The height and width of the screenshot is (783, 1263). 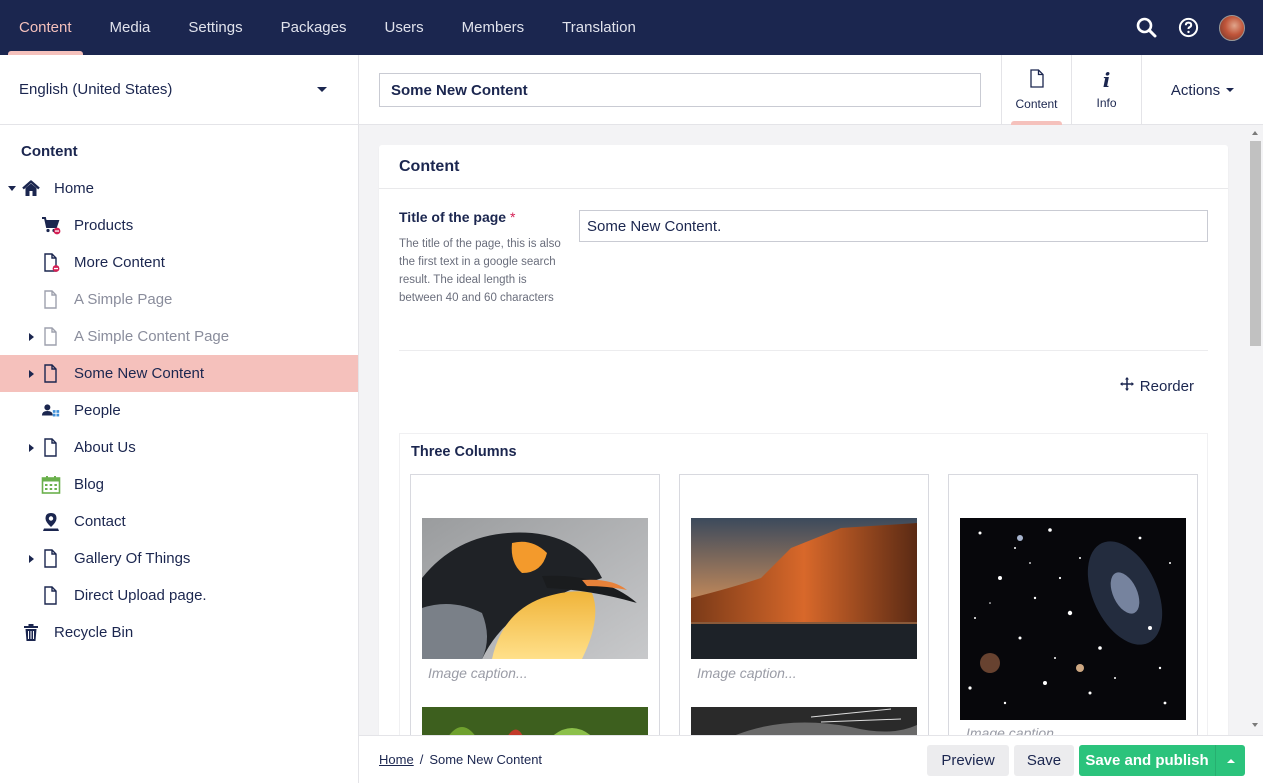 I want to click on language-selector: English (United States), so click(x=179, y=90).